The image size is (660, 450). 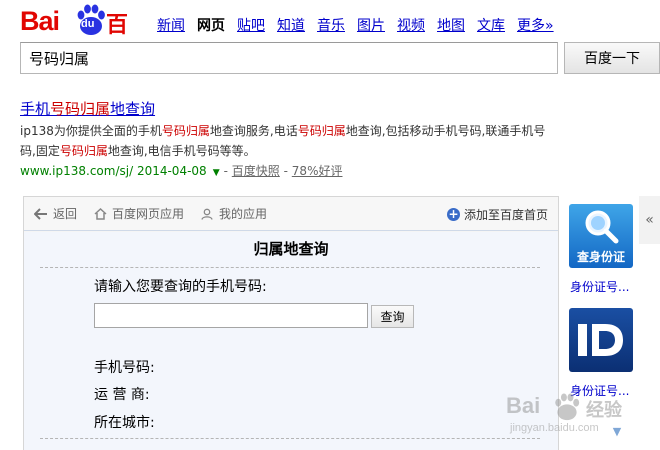 What do you see at coordinates (535, 25) in the screenshot?
I see `nav-more: 更多»` at bounding box center [535, 25].